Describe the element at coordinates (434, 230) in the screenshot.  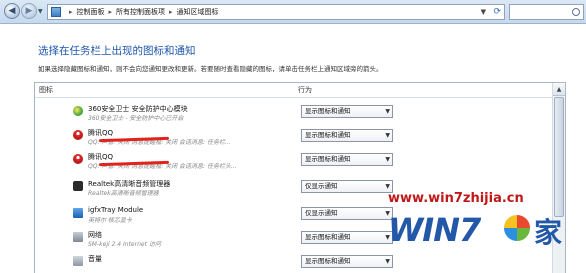
I see `watermark-logo-text: WIN7` at that location.